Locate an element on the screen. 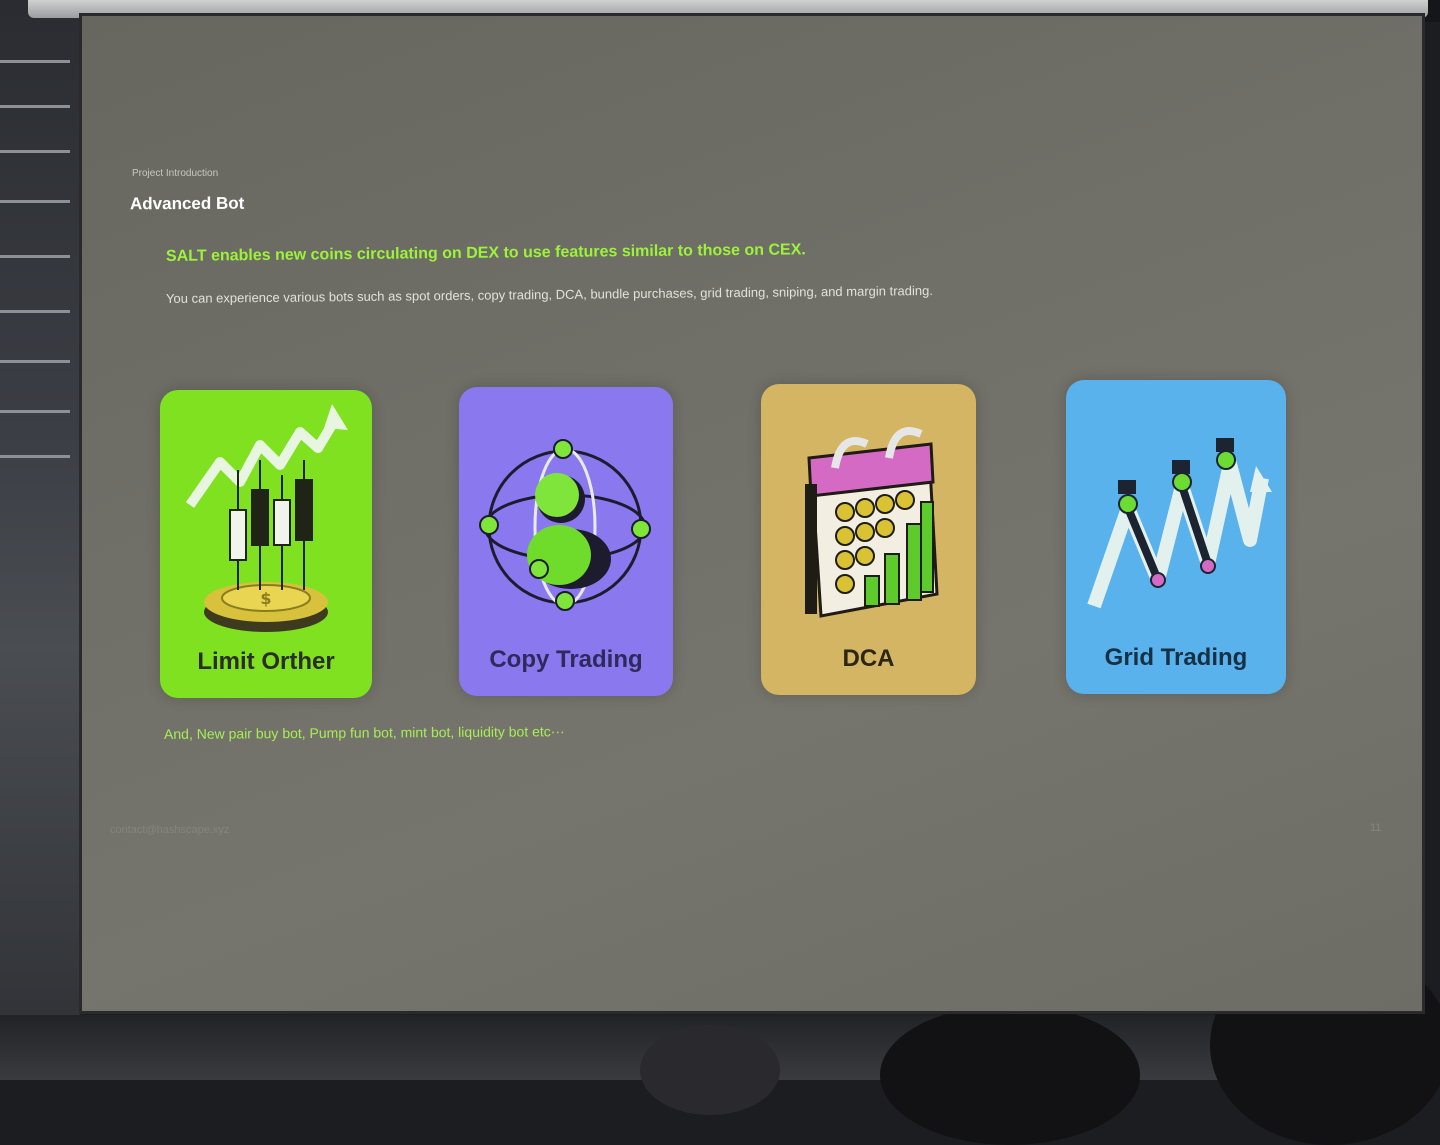  card-grid-trading: Grid Trading is located at coordinates (1176, 537).